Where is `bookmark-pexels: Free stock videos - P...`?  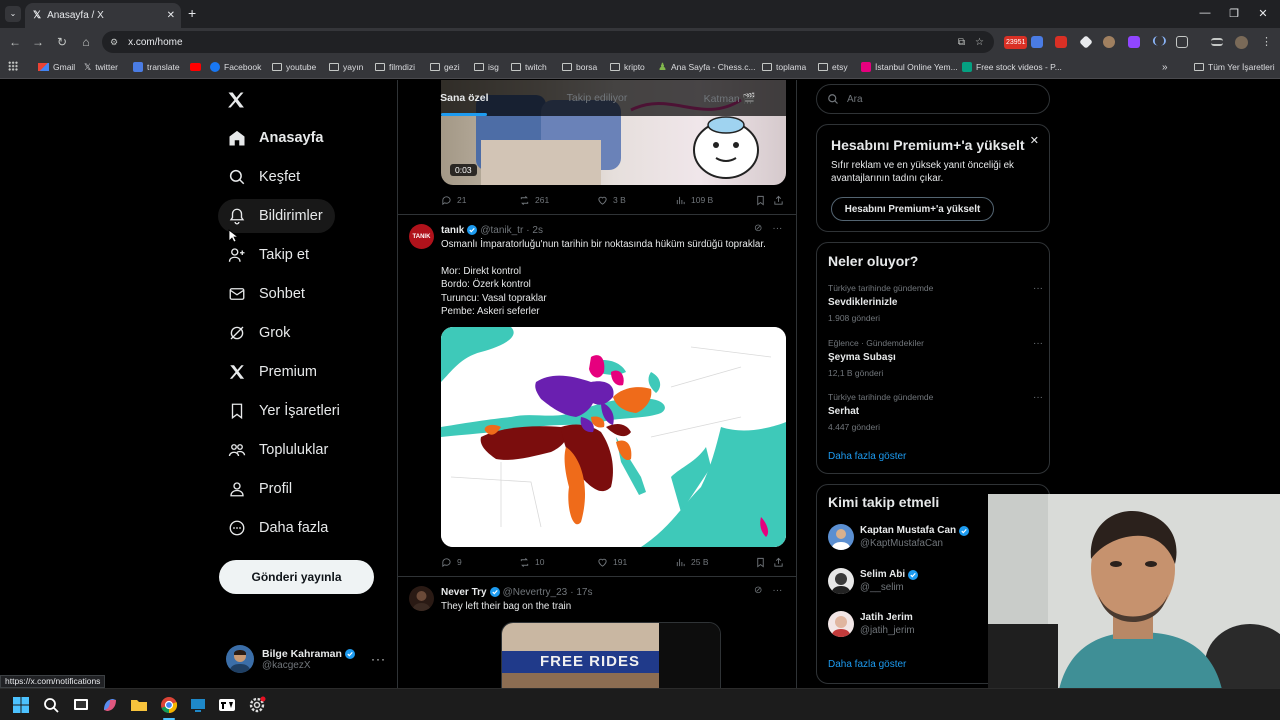 bookmark-pexels: Free stock videos - P... is located at coordinates (1012, 67).